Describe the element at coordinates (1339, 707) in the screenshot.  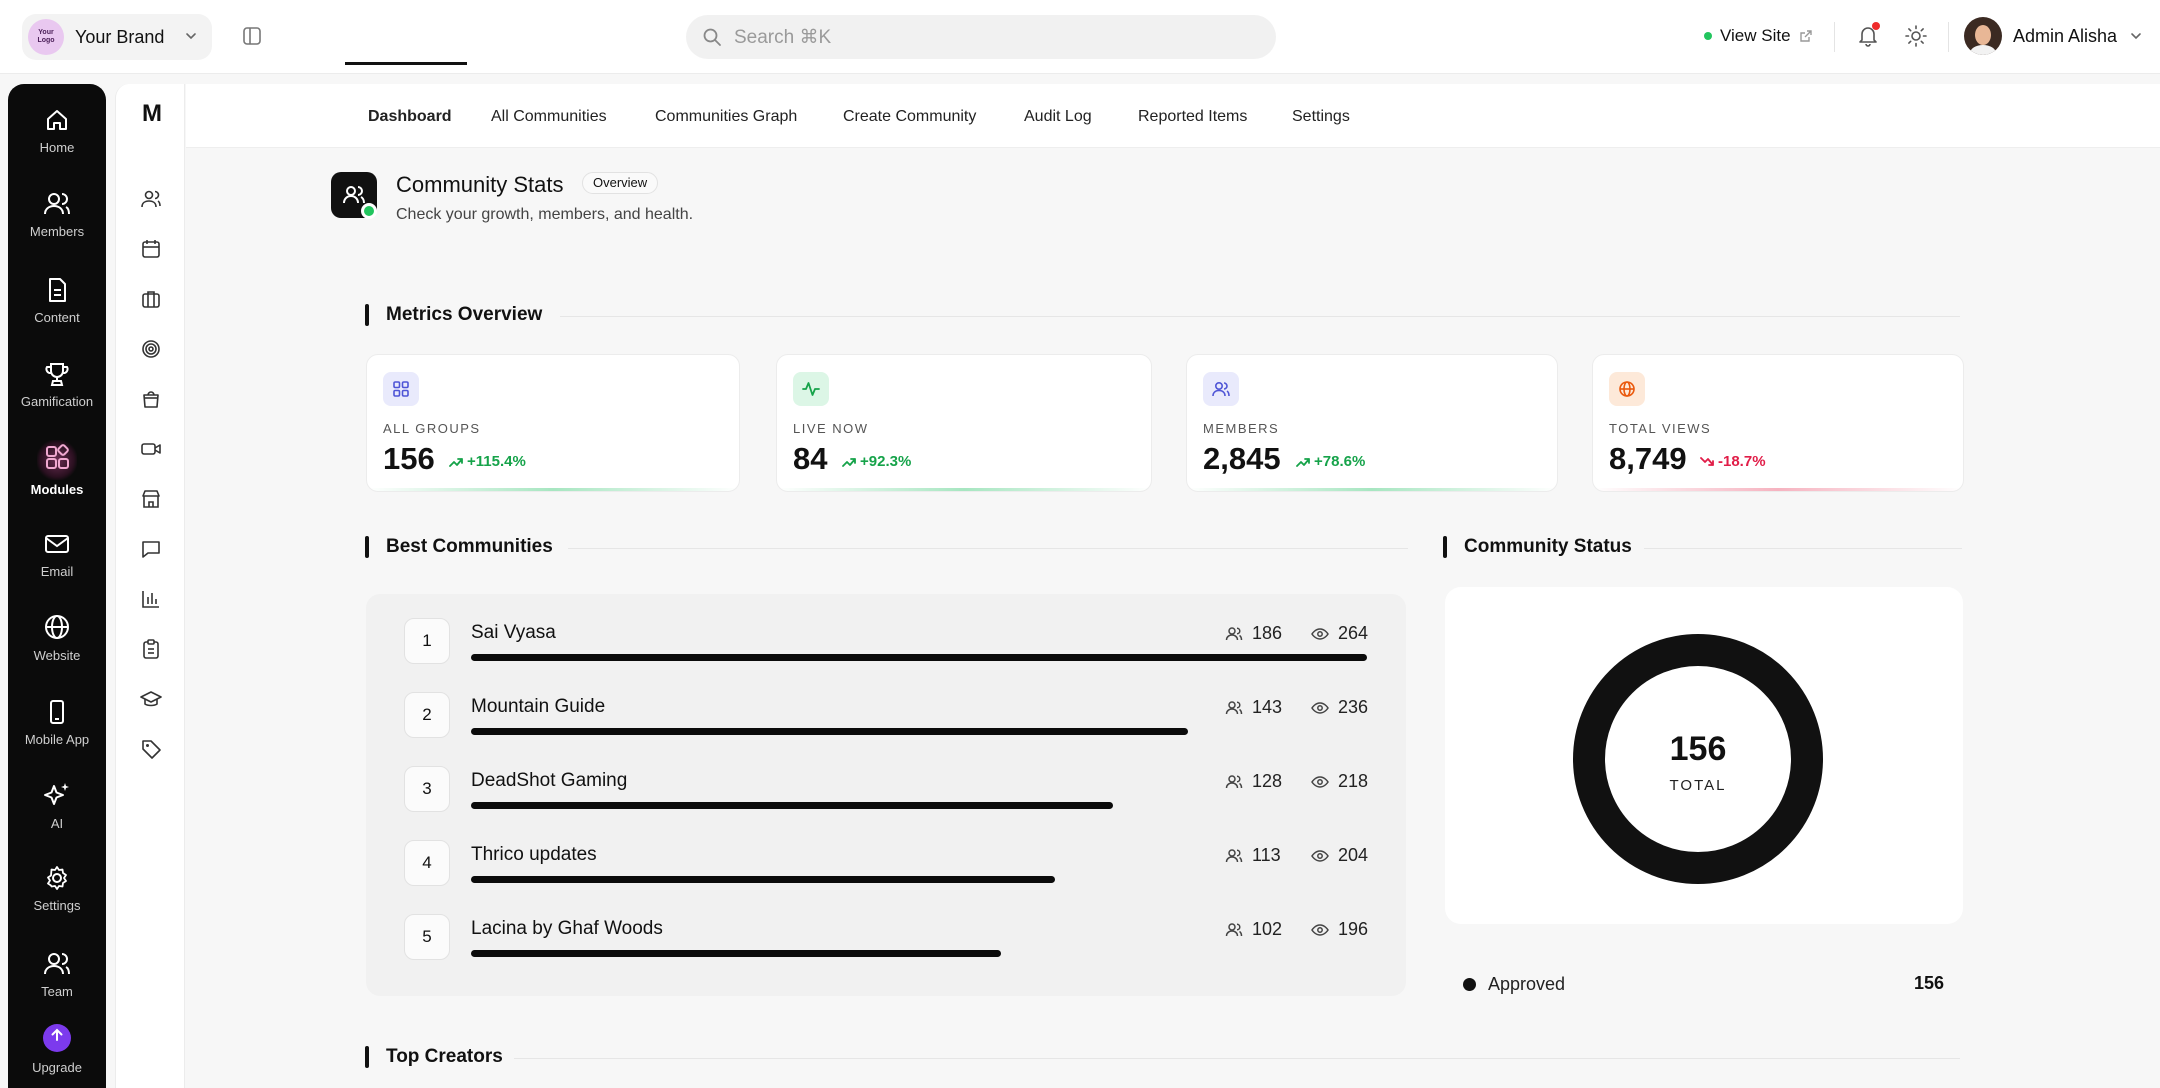
I see `view-count: 236` at that location.